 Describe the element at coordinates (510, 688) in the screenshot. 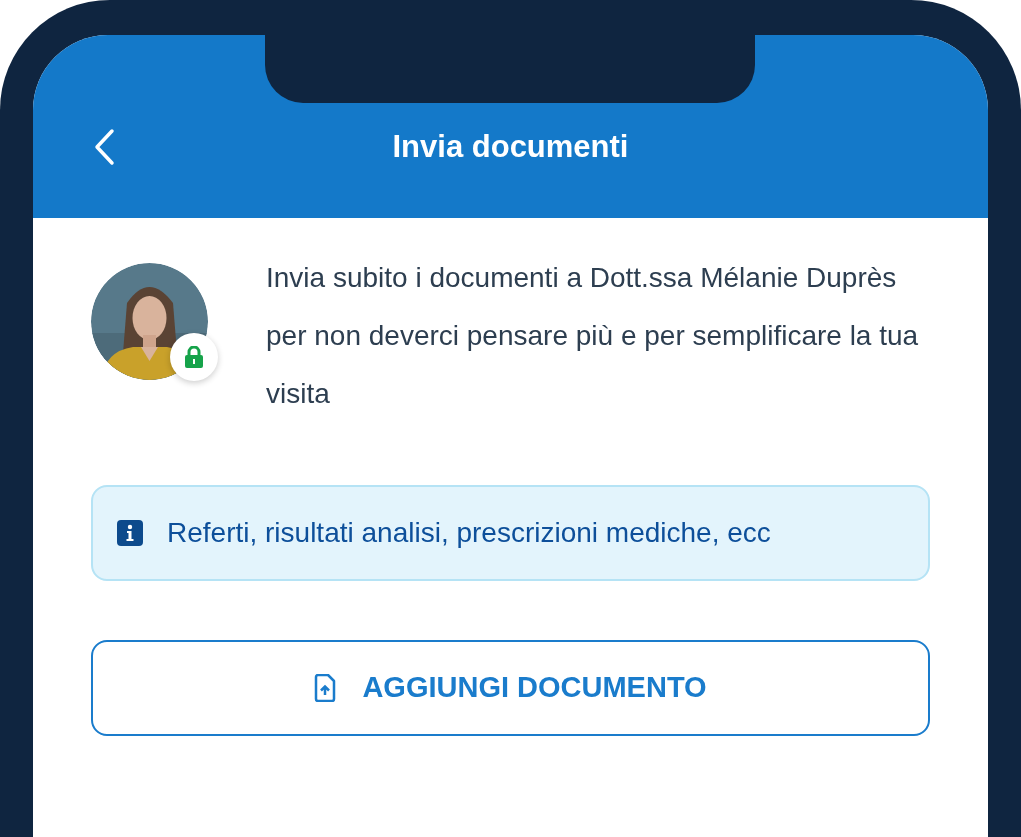

I see `add-document-button: AGGIUNGI DOCUMENTO` at that location.